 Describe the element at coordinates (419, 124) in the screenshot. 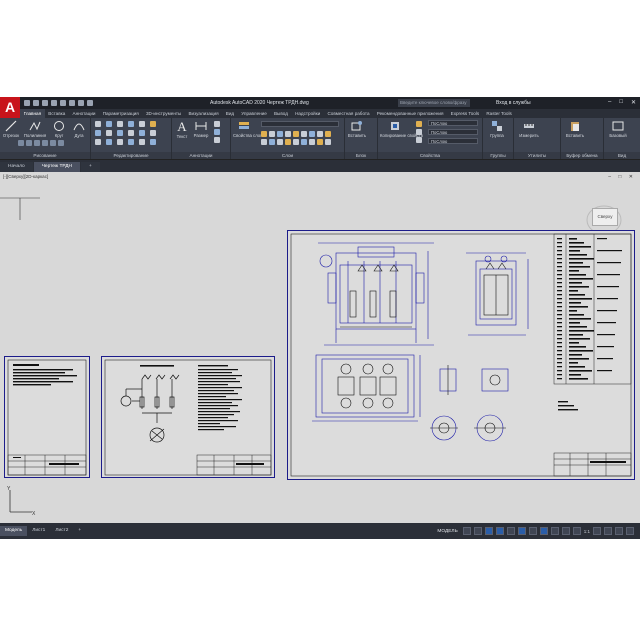

I see `color-icon` at that location.